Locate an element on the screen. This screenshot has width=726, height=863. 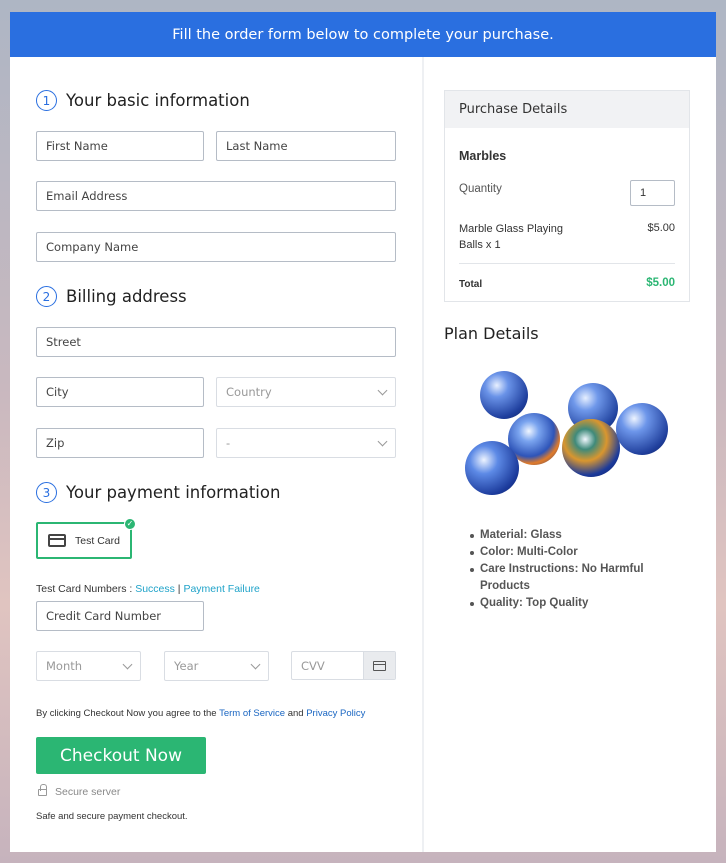
year-select: Year is located at coordinates (216, 666).